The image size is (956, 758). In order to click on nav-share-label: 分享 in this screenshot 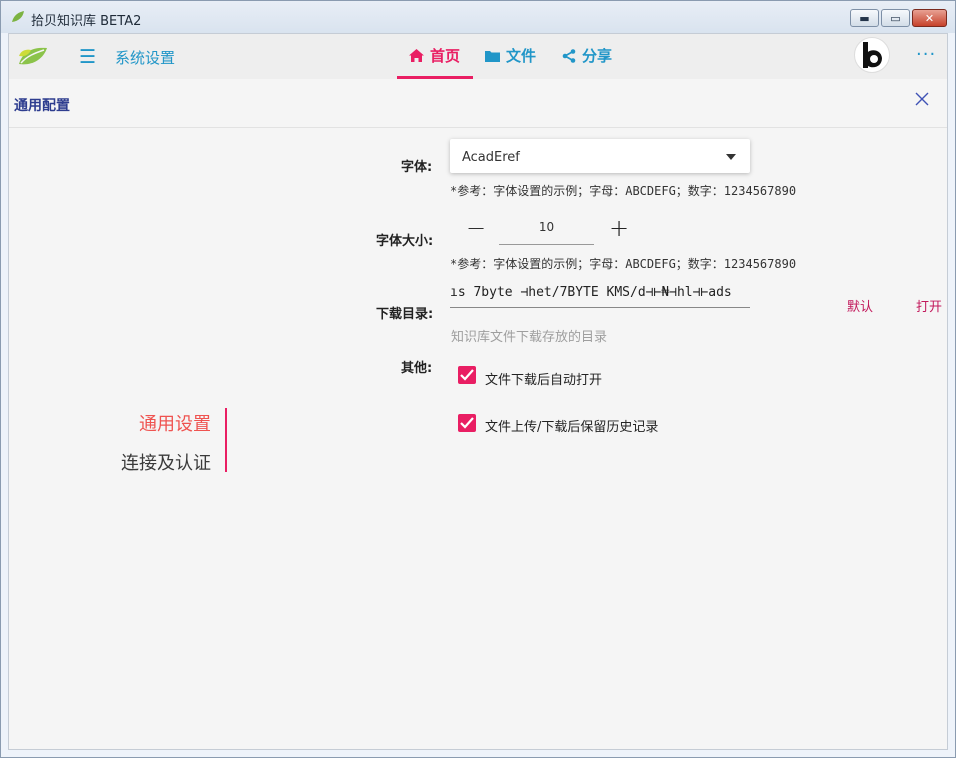, I will do `click(597, 56)`.